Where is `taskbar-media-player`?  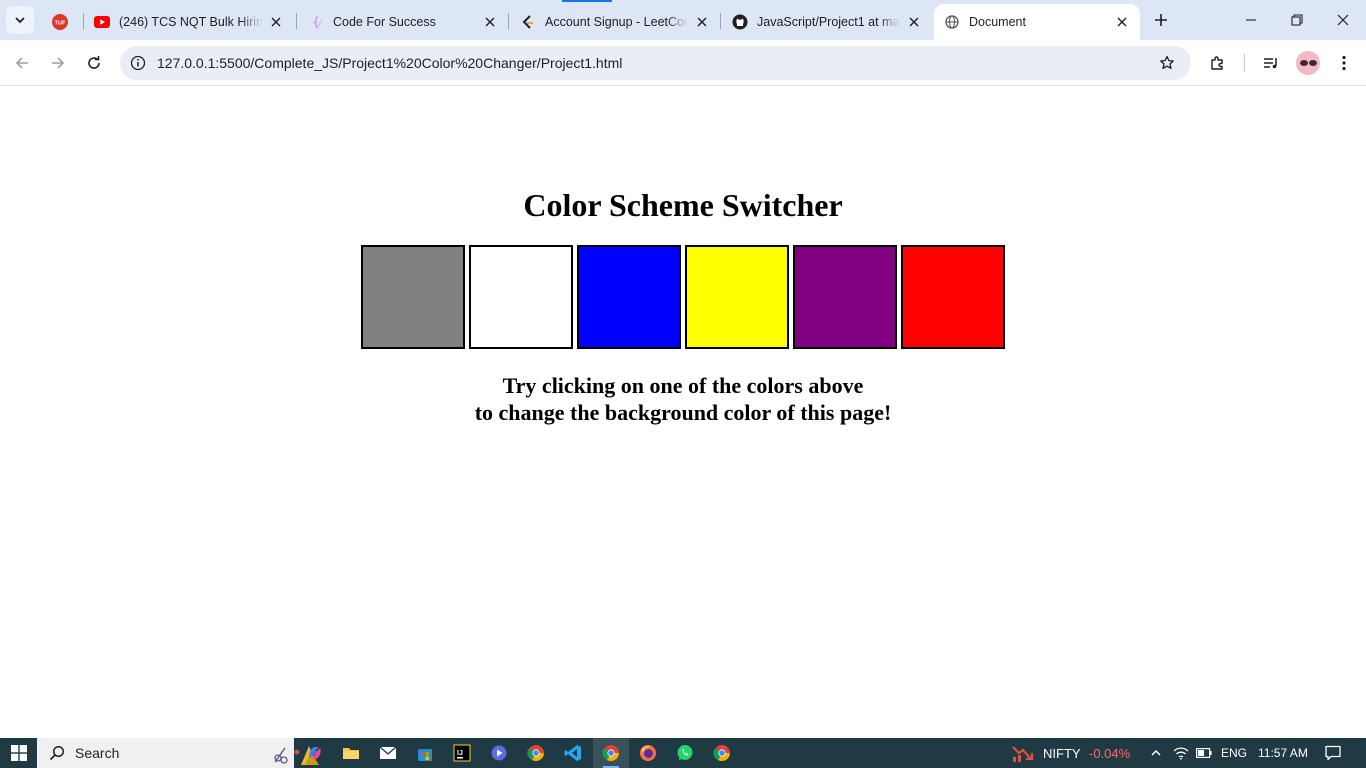
taskbar-media-player is located at coordinates (499, 753).